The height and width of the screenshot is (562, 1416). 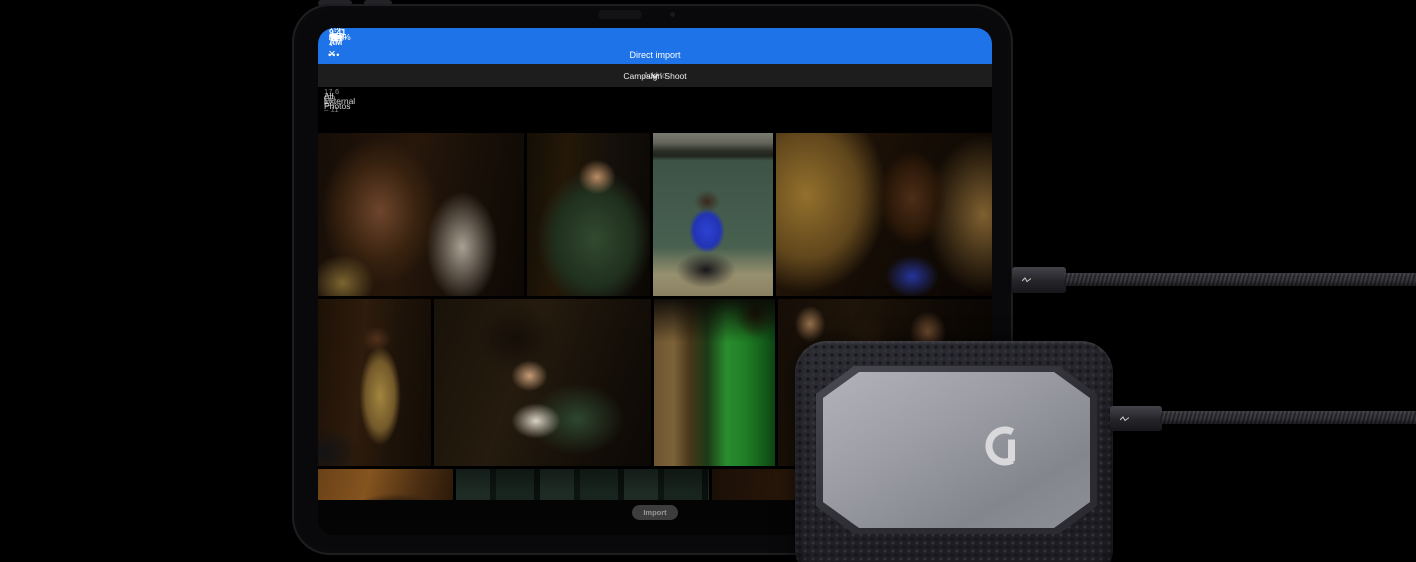 I want to click on battery-full-icon, so click(x=337, y=37).